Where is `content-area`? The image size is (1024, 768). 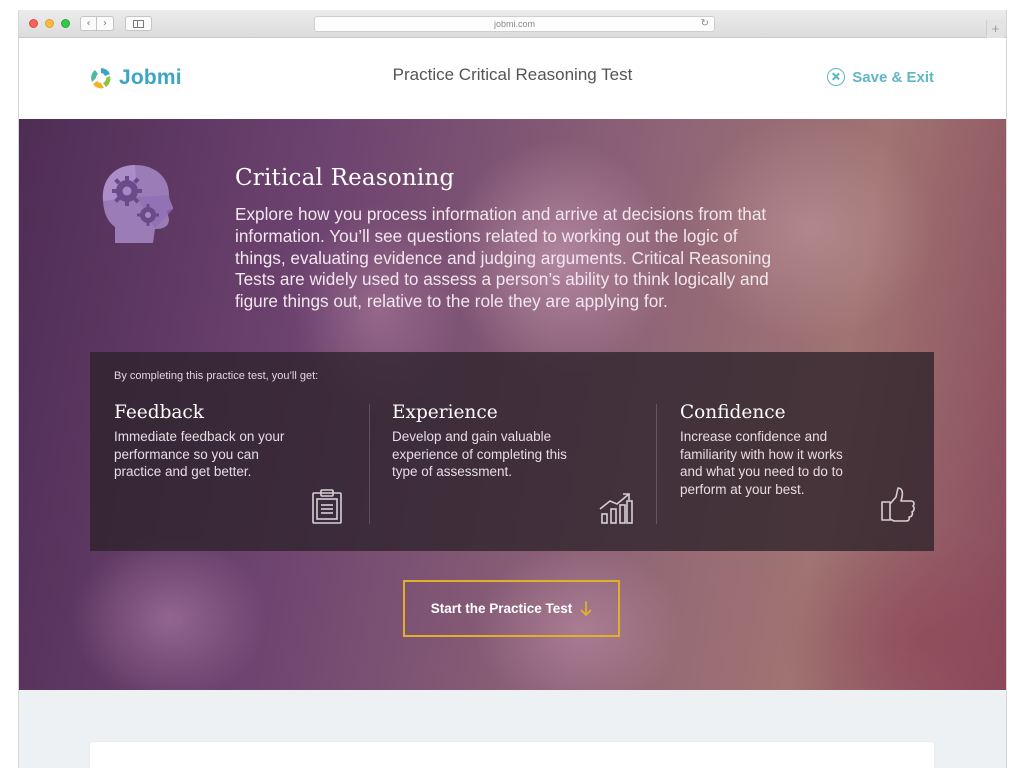
content-area is located at coordinates (512, 729).